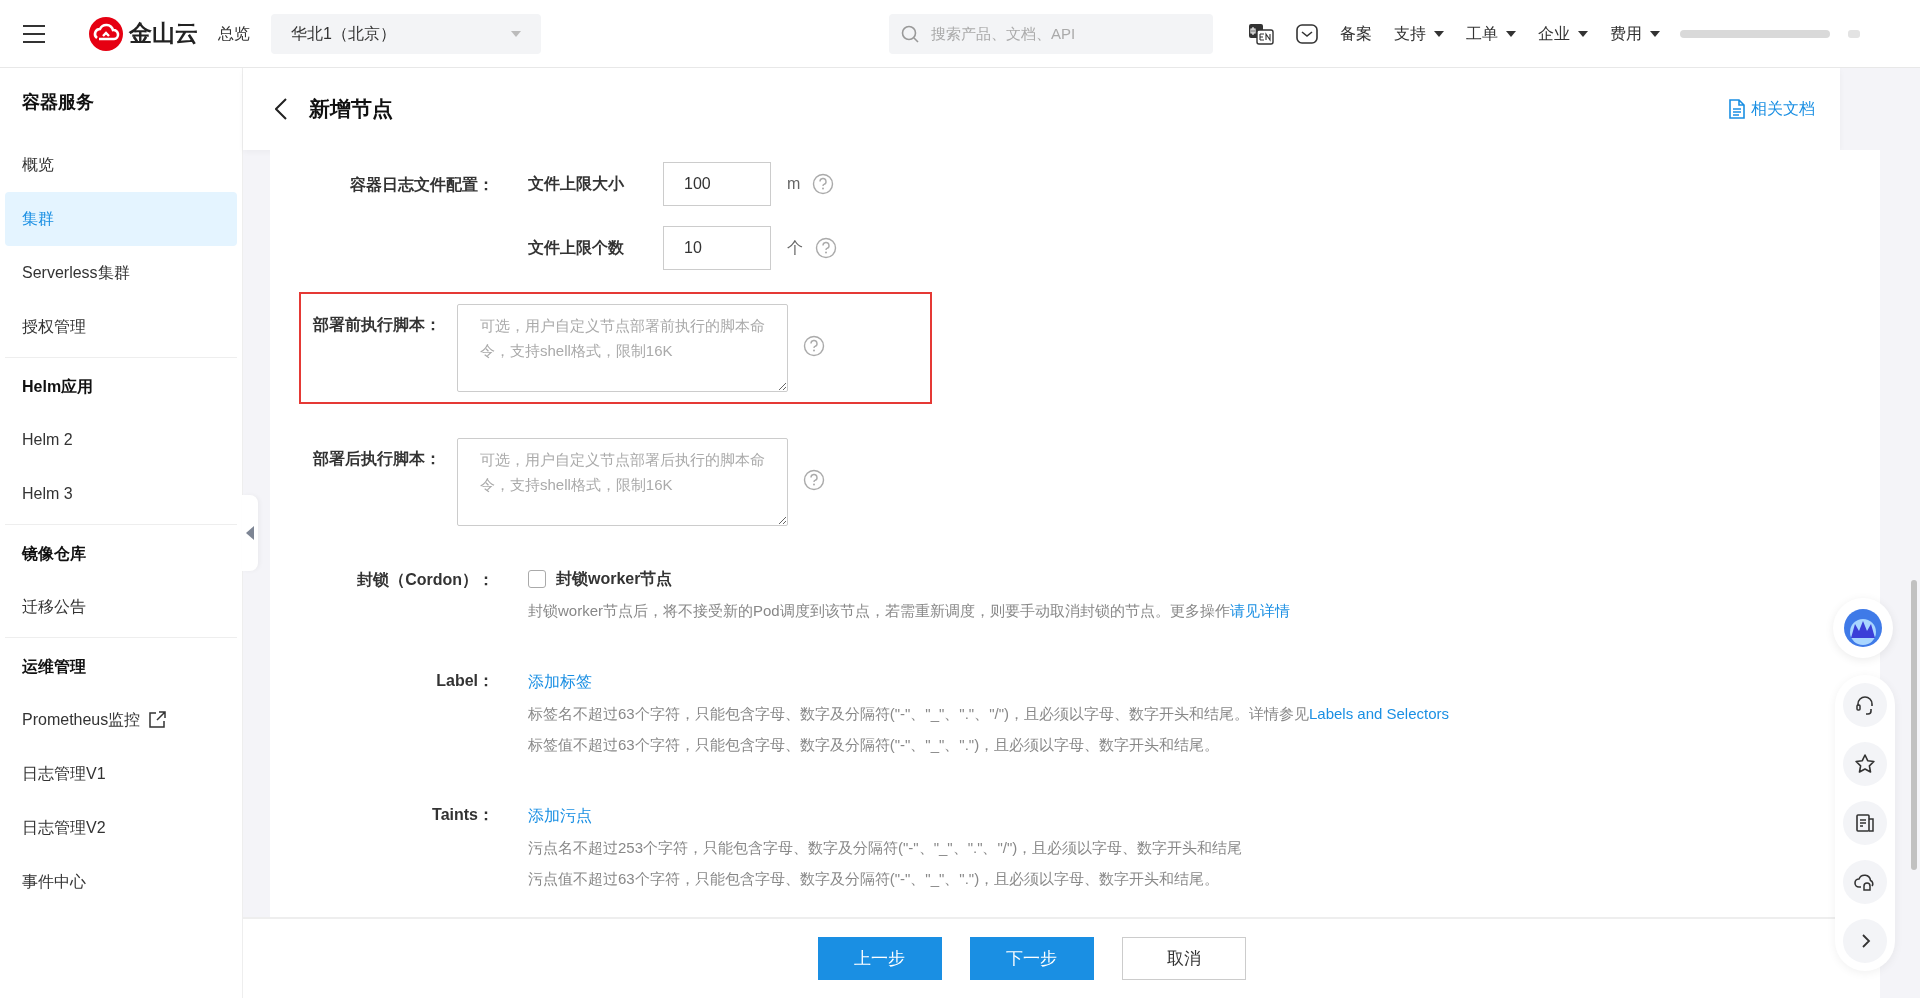 The image size is (1920, 998). Describe the element at coordinates (463, 815) in the screenshot. I see `field-label: Taints：` at that location.